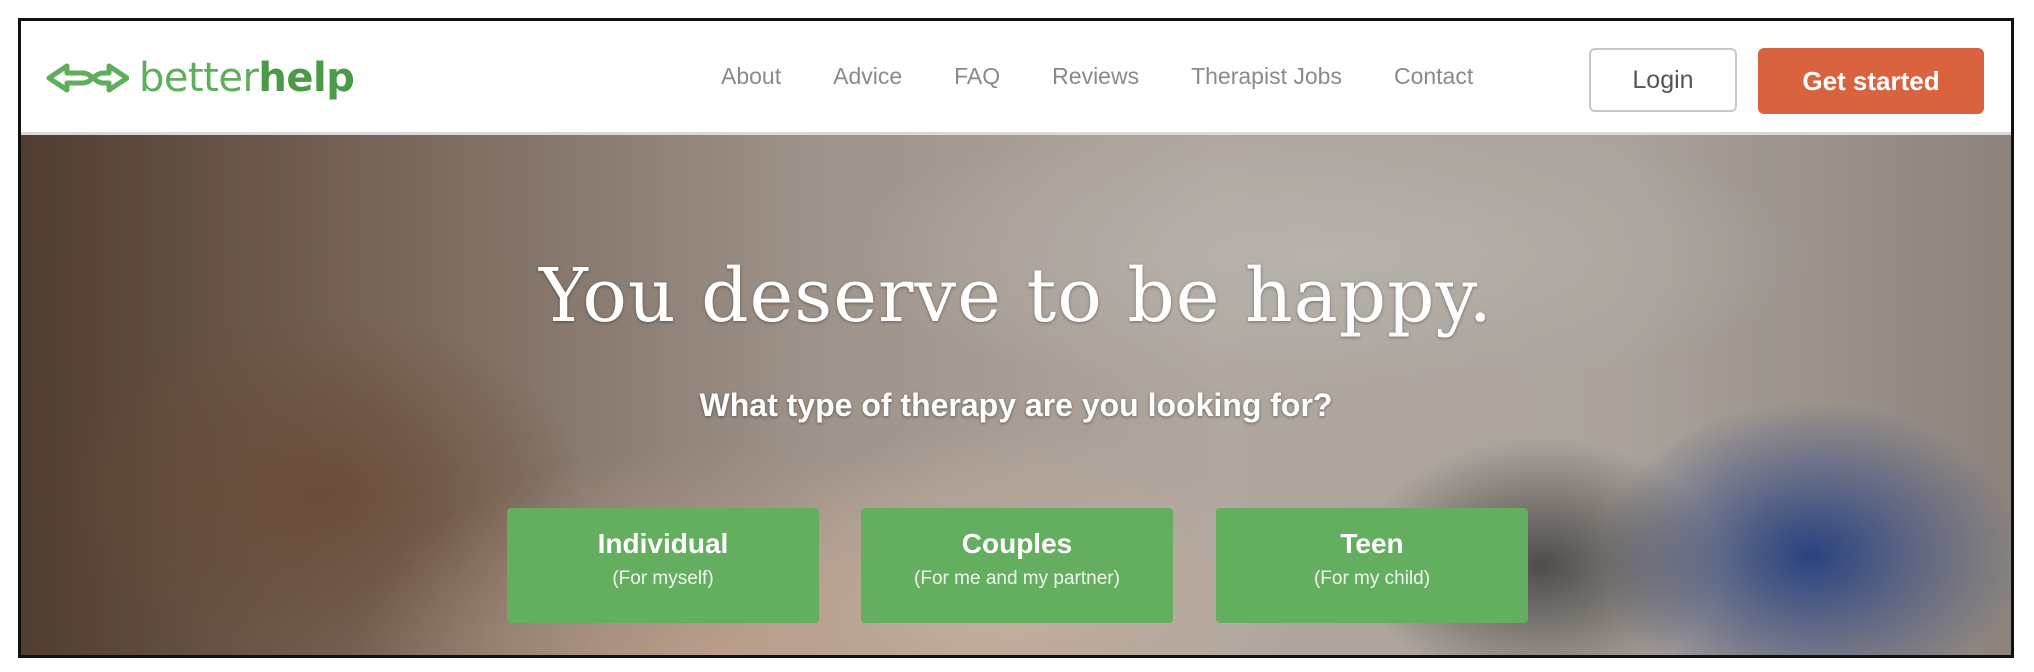  I want to click on nav-link-advice: Advice, so click(867, 76).